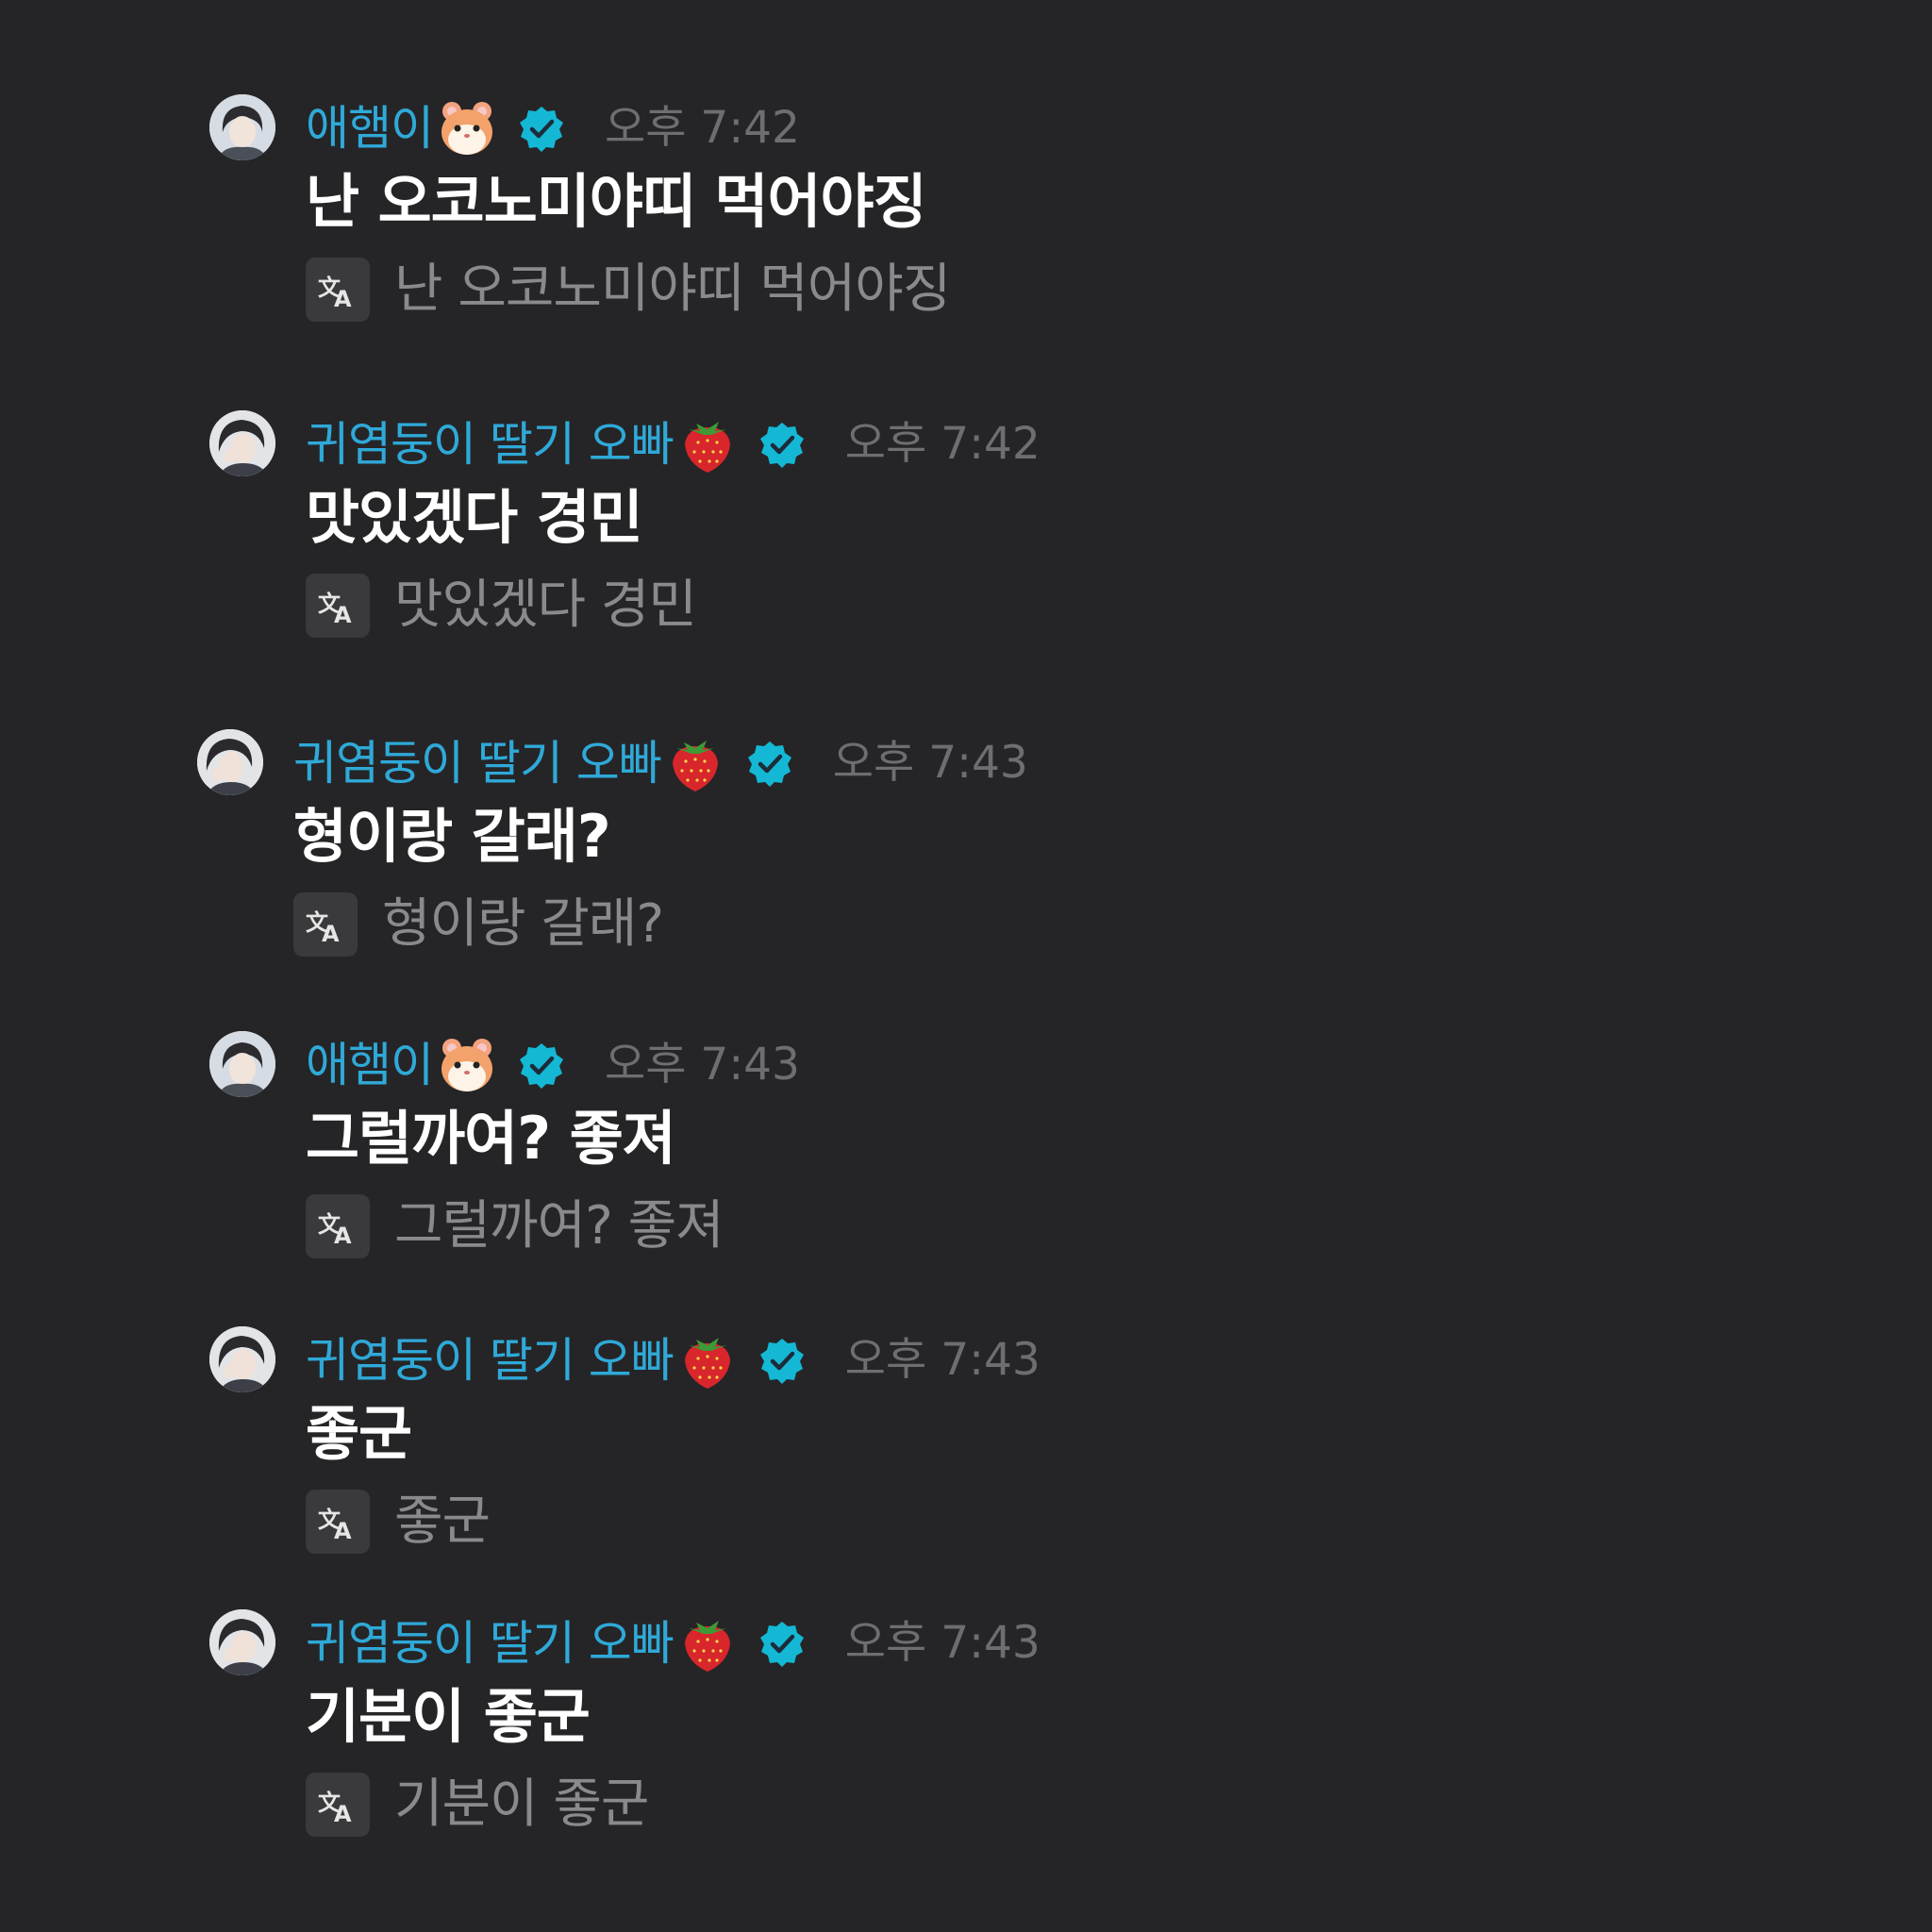  Describe the element at coordinates (452, 837) in the screenshot. I see `message-text: 형이랑 갈래?` at that location.